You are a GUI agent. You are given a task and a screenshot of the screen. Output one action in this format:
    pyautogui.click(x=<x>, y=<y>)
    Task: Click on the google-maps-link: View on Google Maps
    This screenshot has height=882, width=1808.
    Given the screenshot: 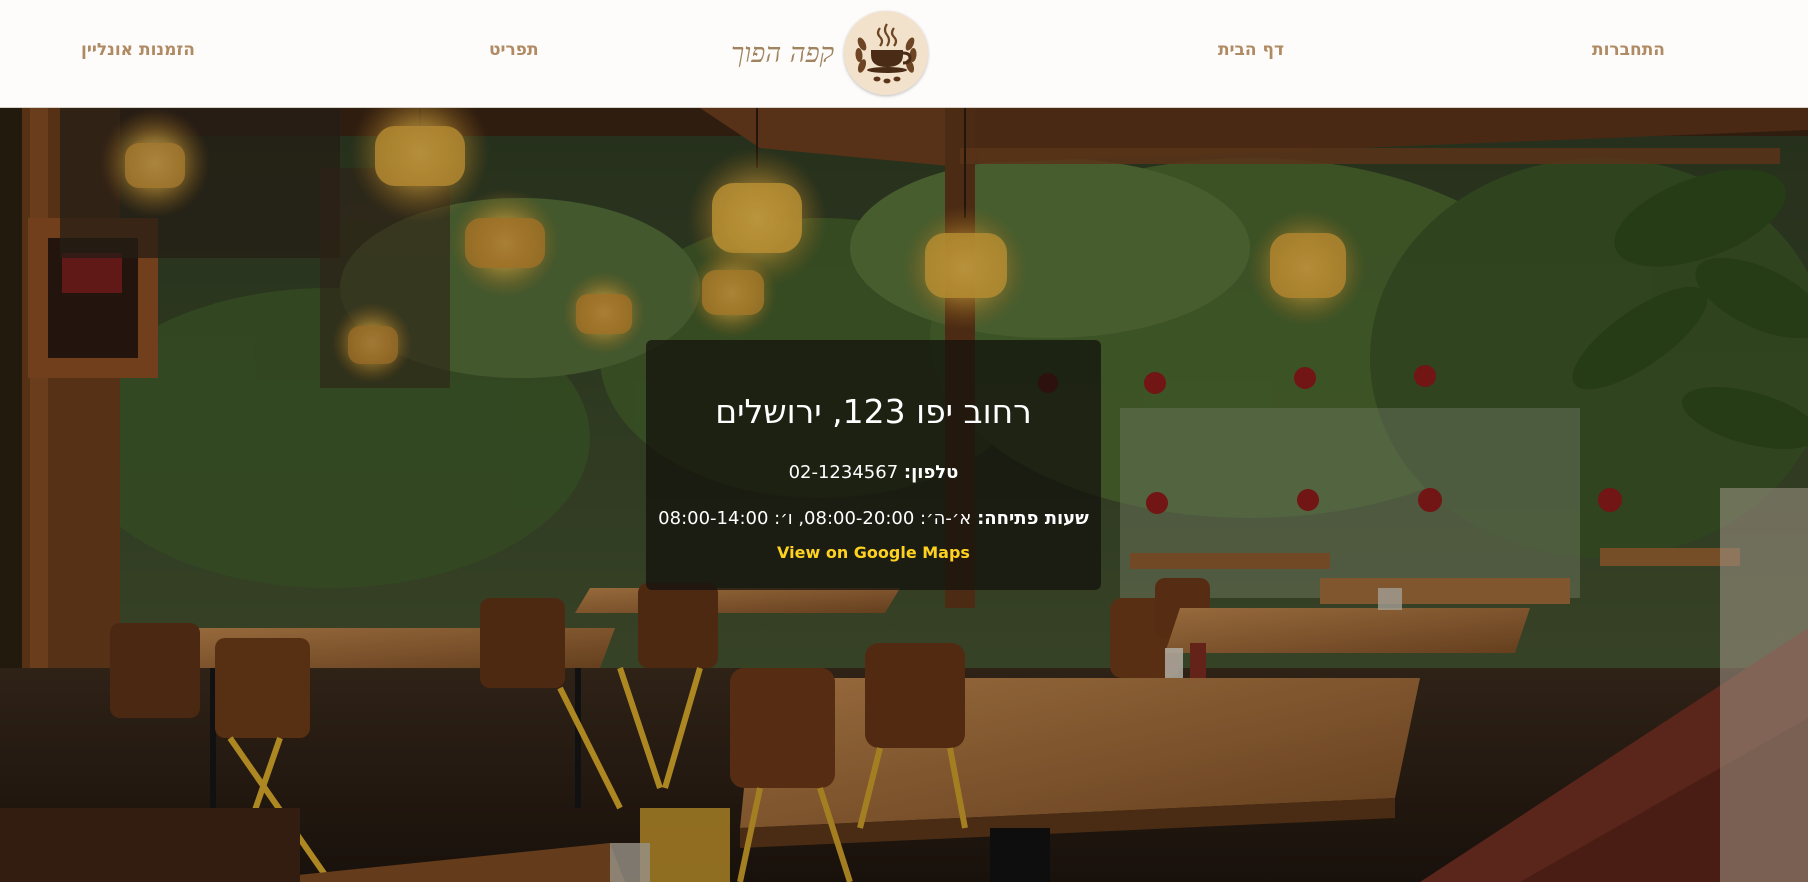 What is the action you would take?
    pyautogui.click(x=873, y=552)
    